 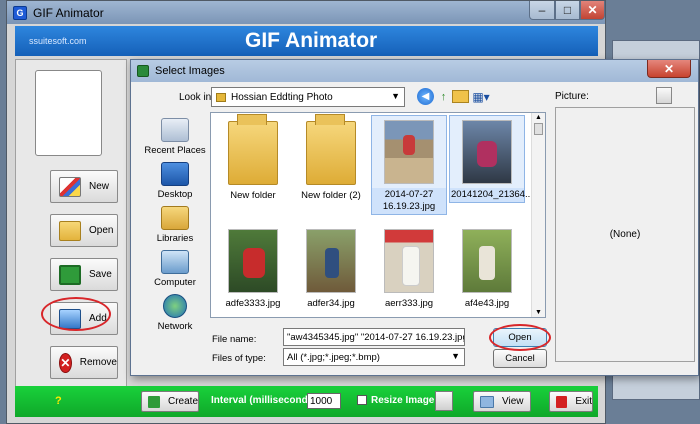 I want to click on computer-icon, so click(x=175, y=262).